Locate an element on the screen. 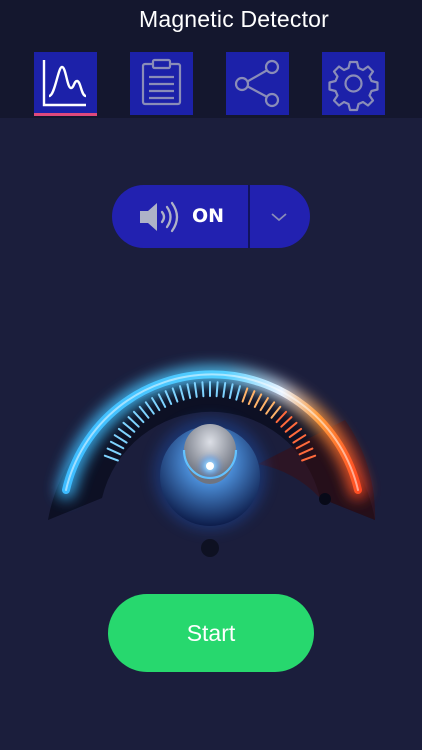 This screenshot has height=750, width=422. tab-log is located at coordinates (161, 83).